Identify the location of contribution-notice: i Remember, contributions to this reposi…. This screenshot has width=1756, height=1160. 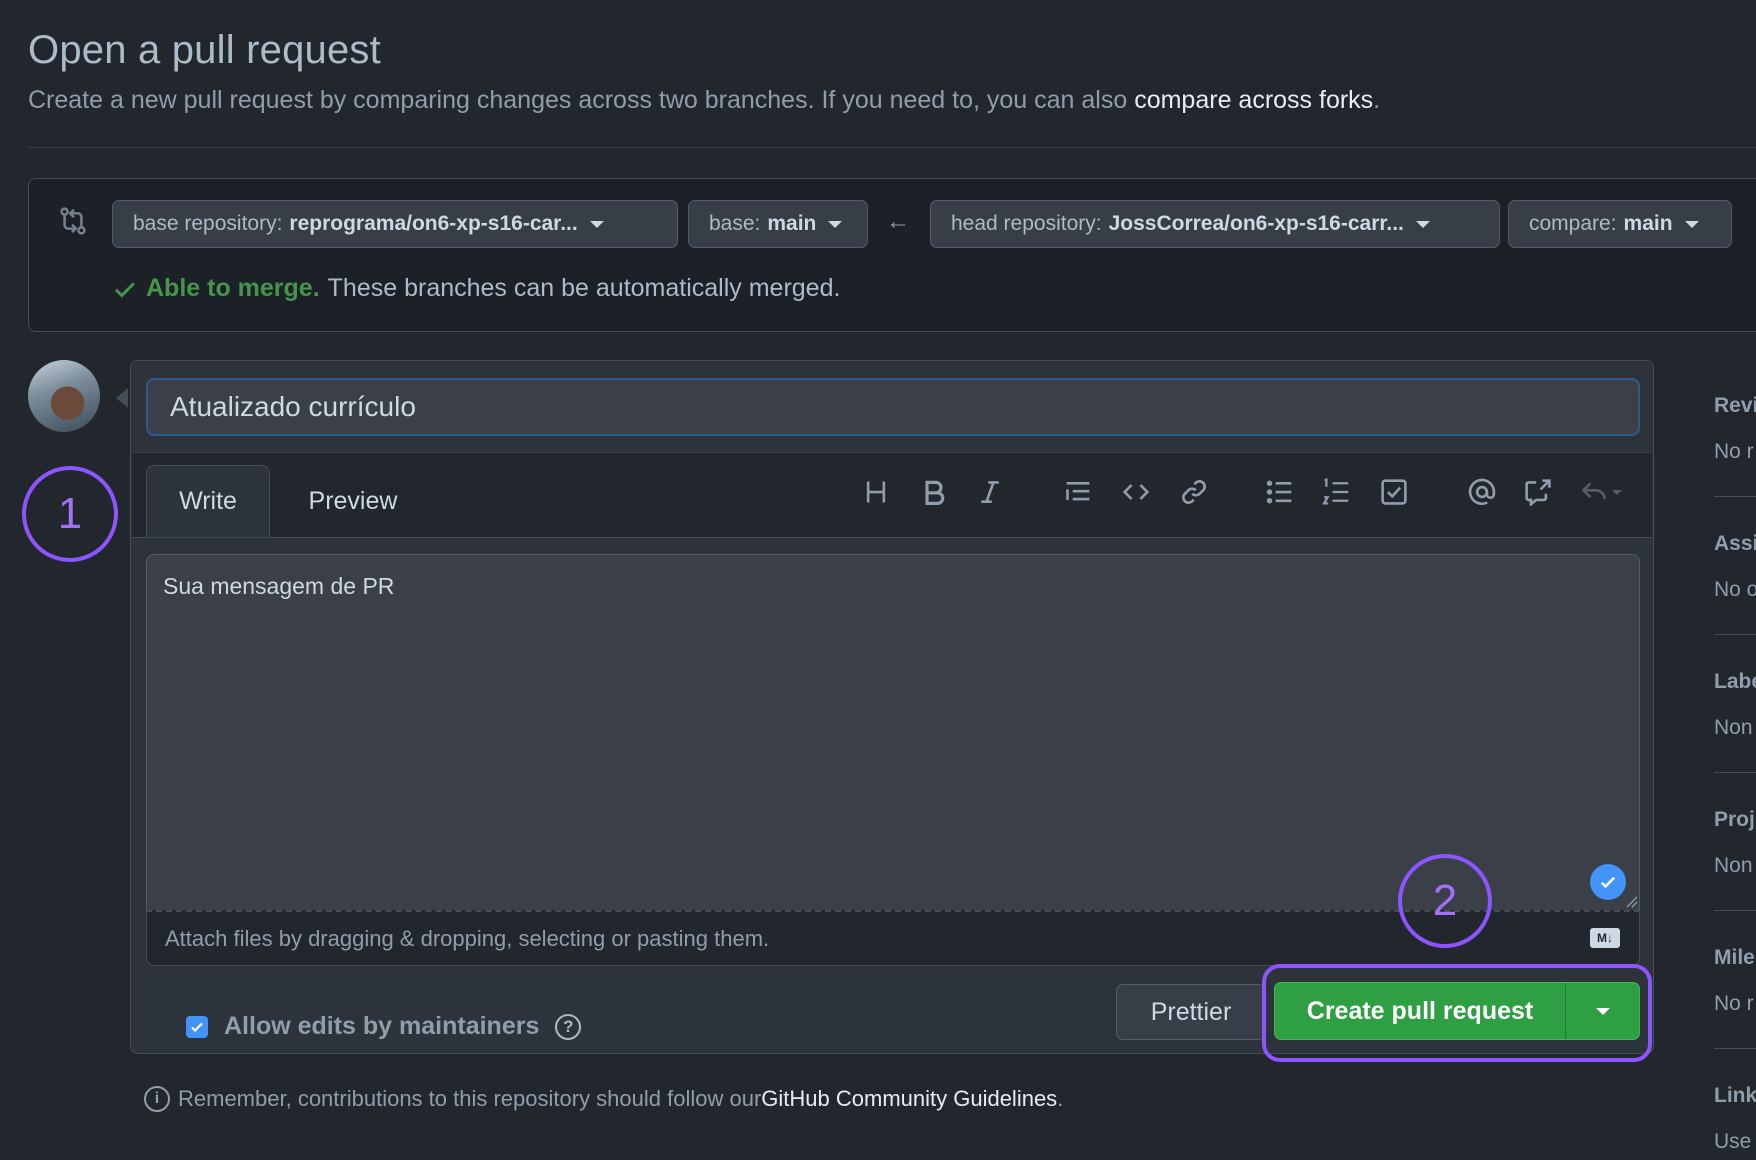
(603, 1099).